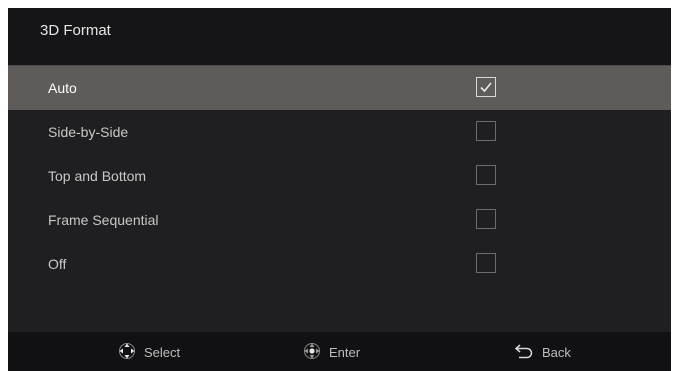 The width and height of the screenshot is (677, 371). I want to click on option-top-and-bottom: Top and Bottom, so click(339, 176).